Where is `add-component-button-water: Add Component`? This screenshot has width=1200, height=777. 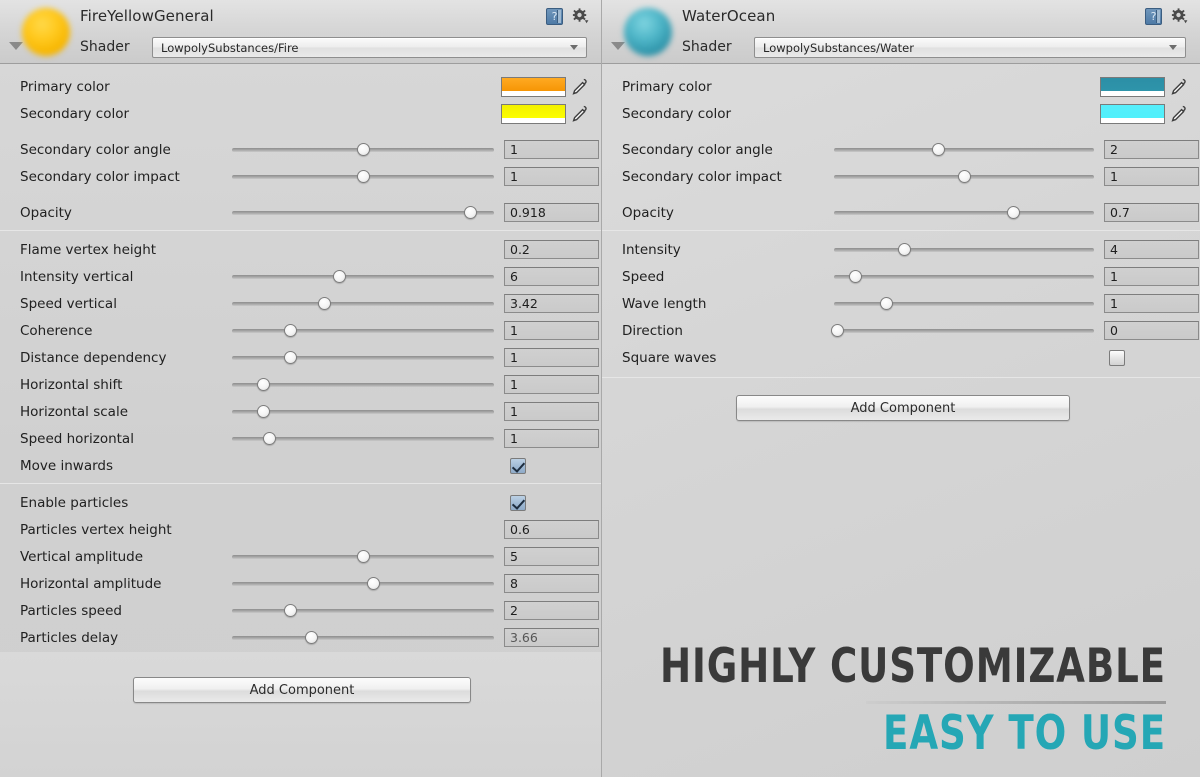 add-component-button-water: Add Component is located at coordinates (903, 408).